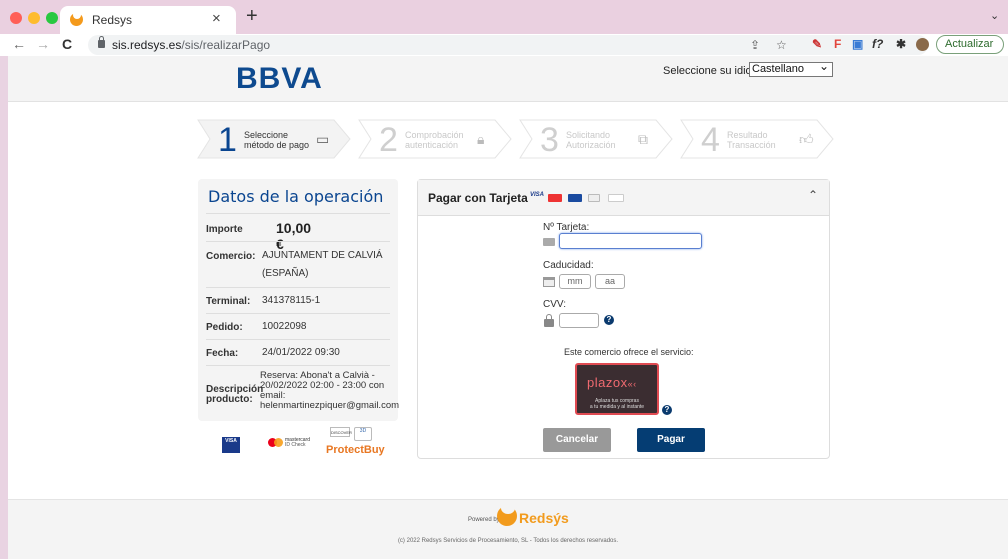  I want to click on discover-protectbuy-logo: DISCOVER 3D ProtectBuy, so click(355, 441).